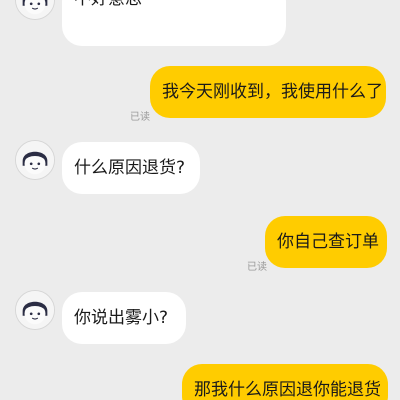 This screenshot has width=400, height=400. I want to click on message-text: 我今天刚收到，我使用什么了, so click(272, 92).